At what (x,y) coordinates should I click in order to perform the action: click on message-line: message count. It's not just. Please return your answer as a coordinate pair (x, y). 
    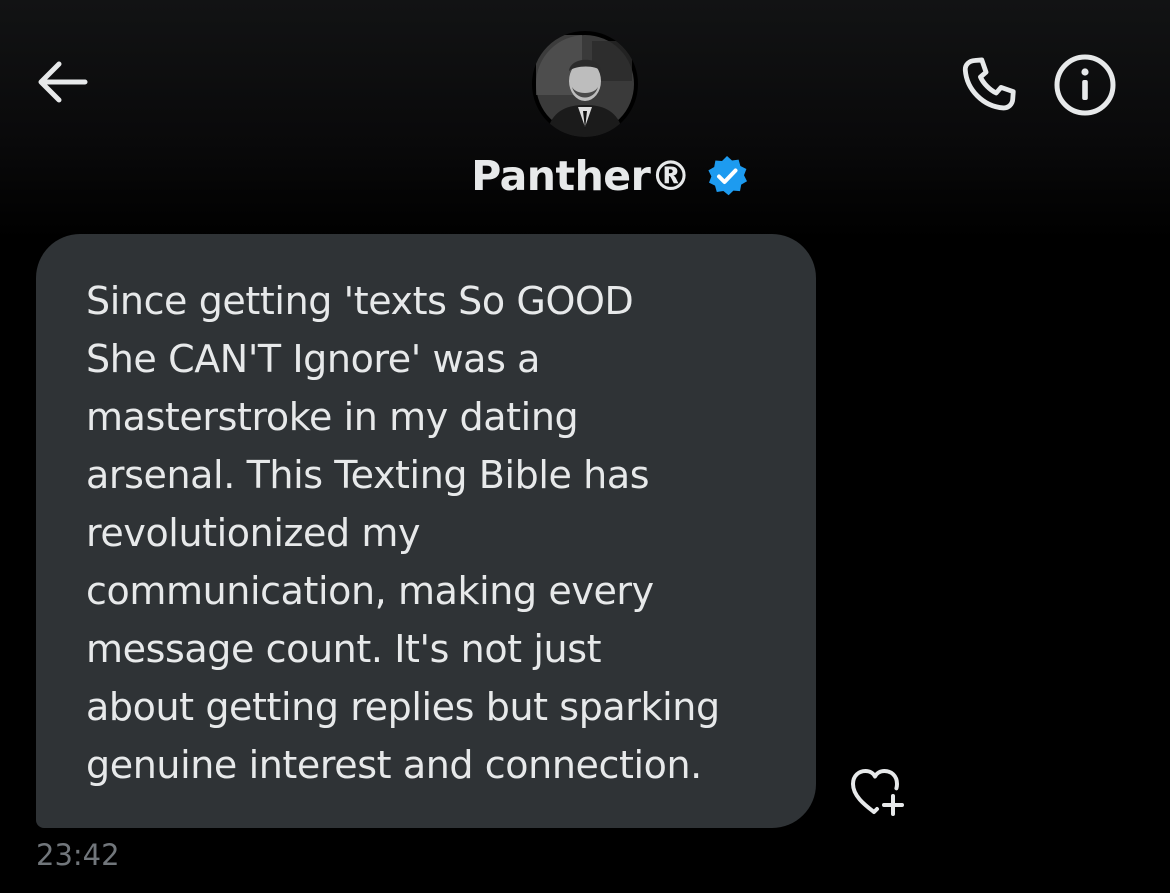
    Looking at the image, I should click on (344, 649).